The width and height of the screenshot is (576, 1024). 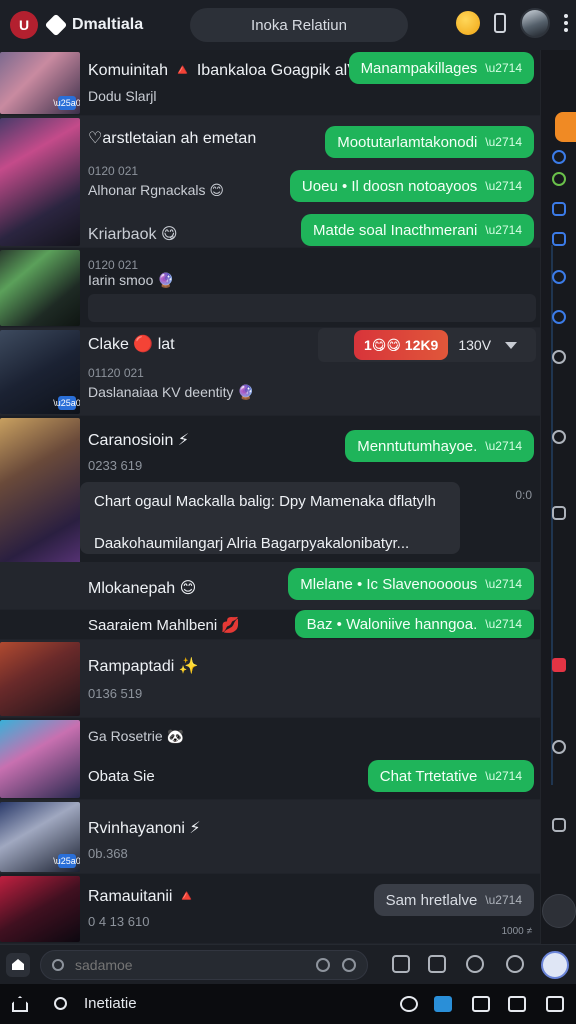 What do you see at coordinates (439, 446) in the screenshot?
I see `message-bubble: Menntutumhayoe. \u2714` at bounding box center [439, 446].